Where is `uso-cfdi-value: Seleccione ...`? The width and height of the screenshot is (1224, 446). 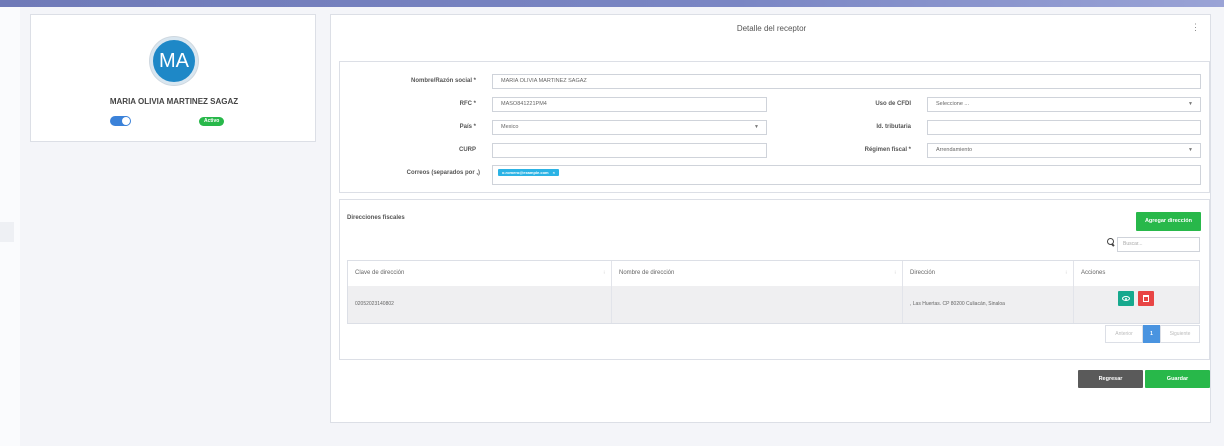 uso-cfdi-value: Seleccione ... is located at coordinates (953, 104).